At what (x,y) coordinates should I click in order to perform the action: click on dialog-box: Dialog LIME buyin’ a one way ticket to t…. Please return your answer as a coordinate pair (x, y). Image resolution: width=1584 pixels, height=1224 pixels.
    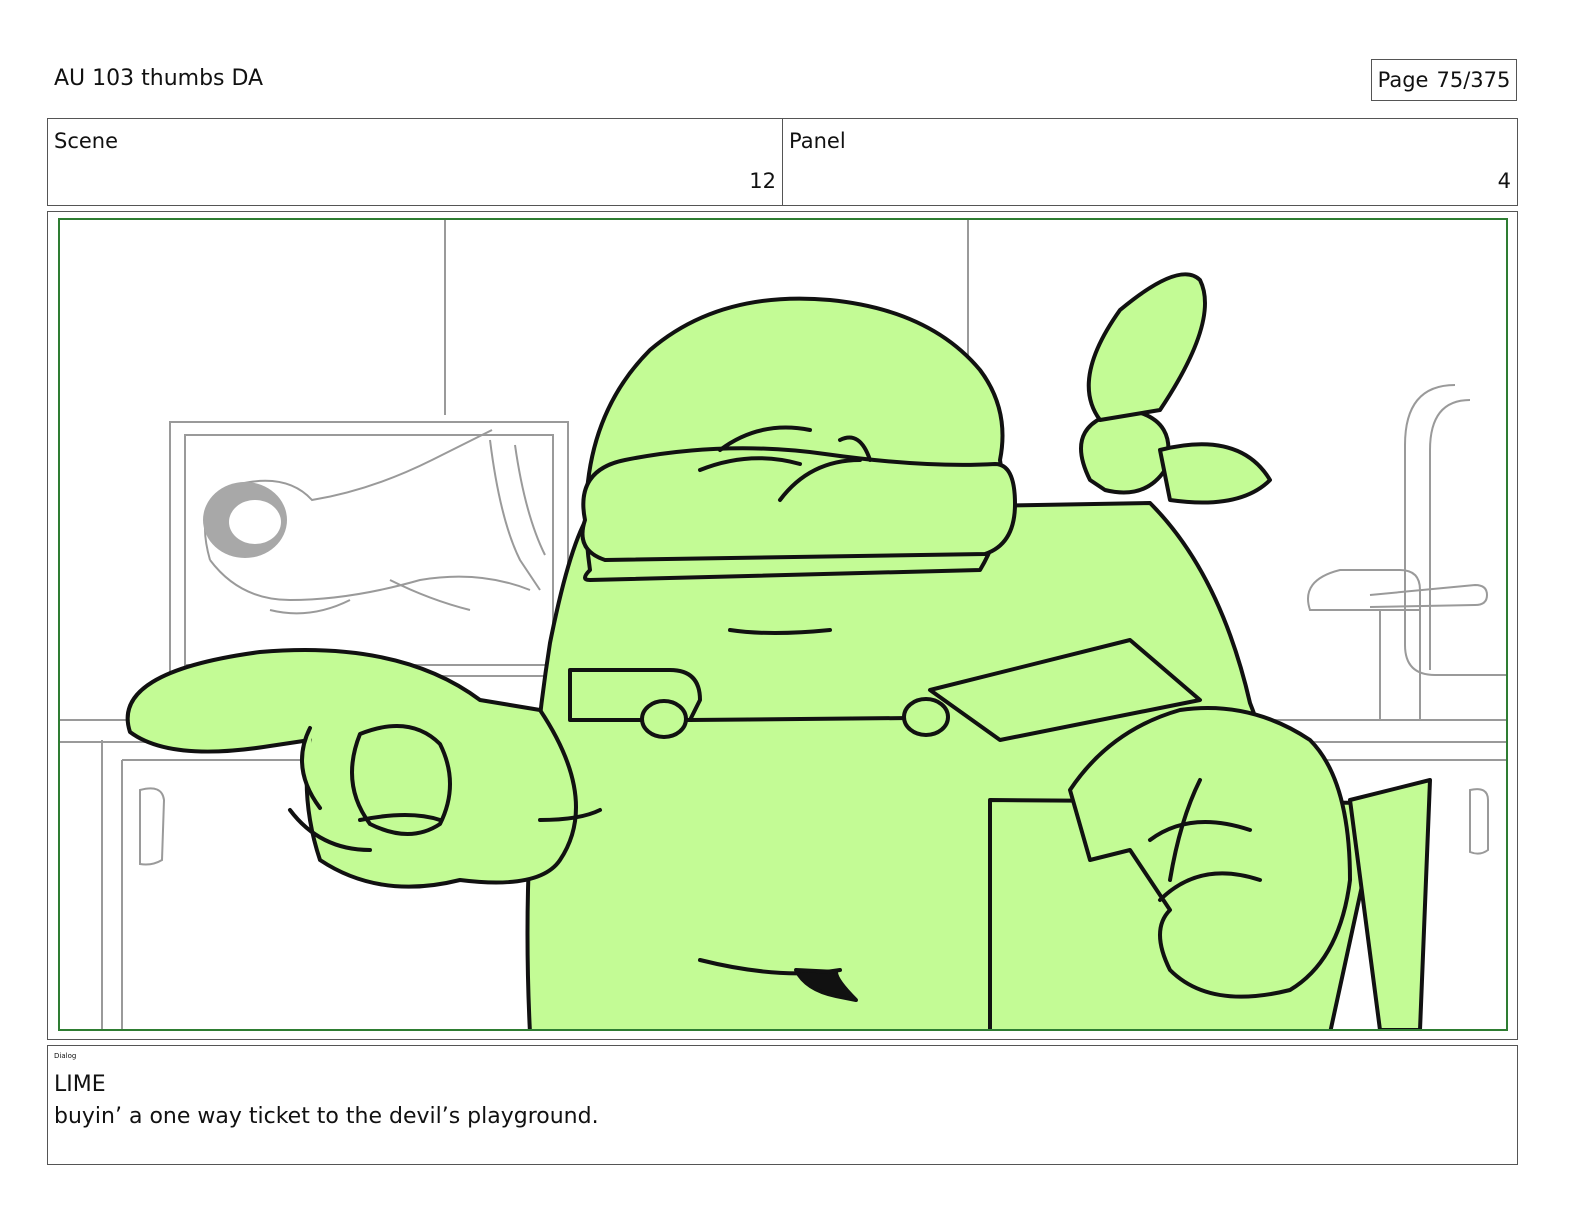
    Looking at the image, I should click on (782, 1105).